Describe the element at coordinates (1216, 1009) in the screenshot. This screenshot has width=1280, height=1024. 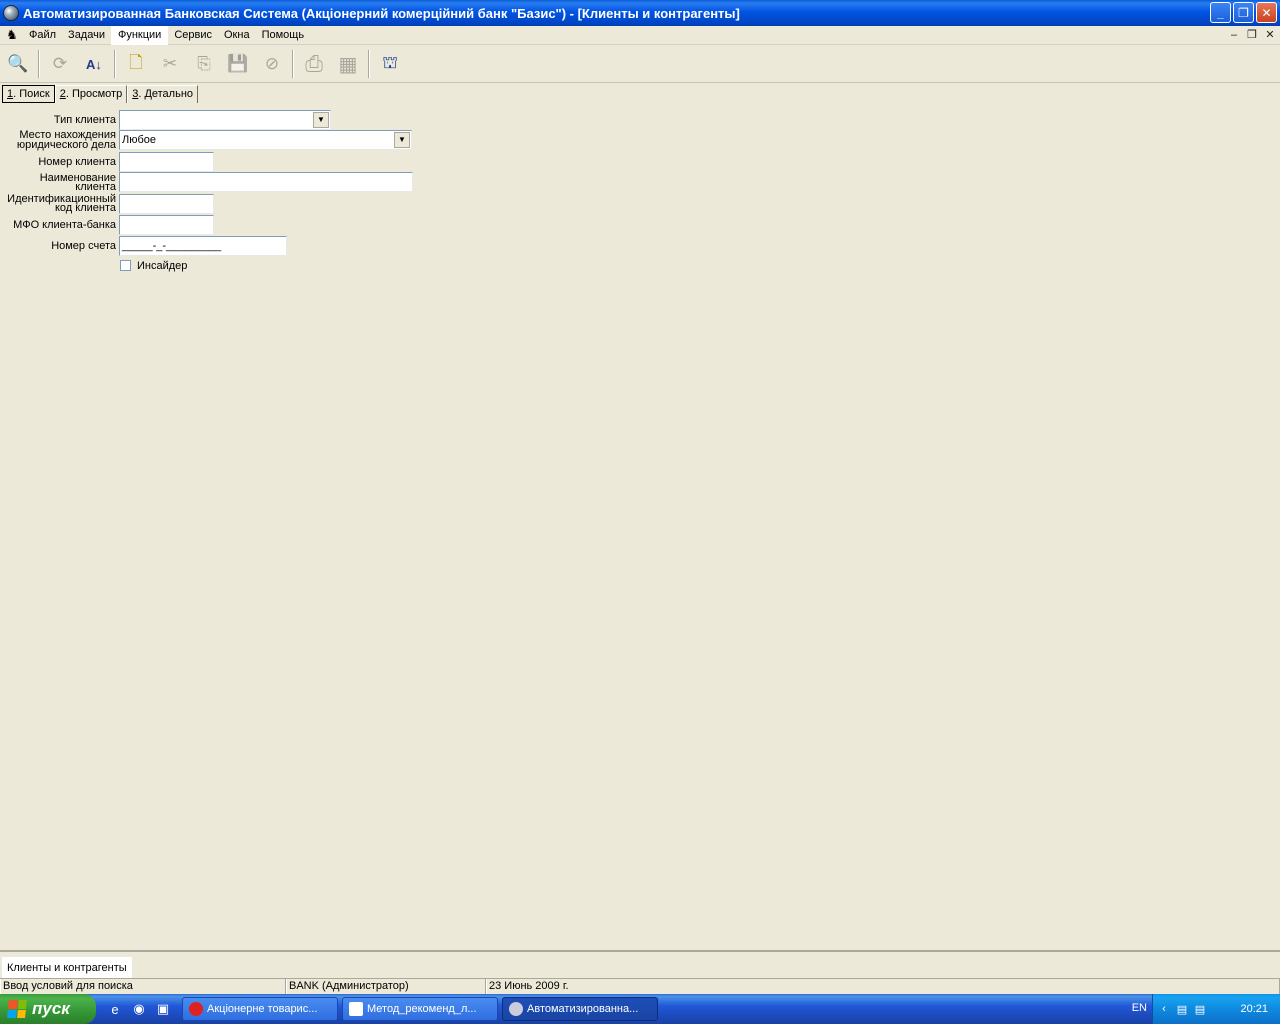
I see `system-tray: ‹ ▤ ▤ 20:21` at that location.